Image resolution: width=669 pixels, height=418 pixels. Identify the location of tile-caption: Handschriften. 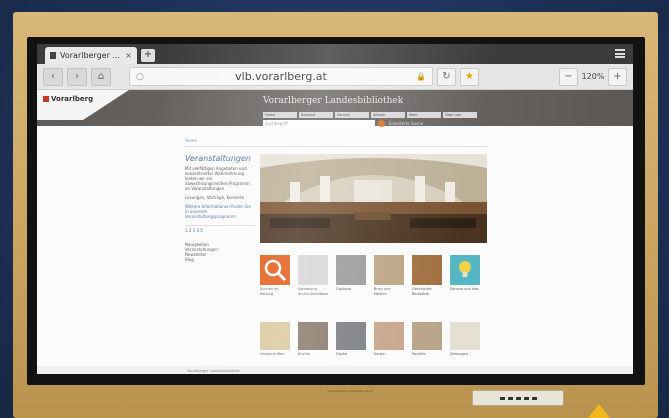
(272, 354).